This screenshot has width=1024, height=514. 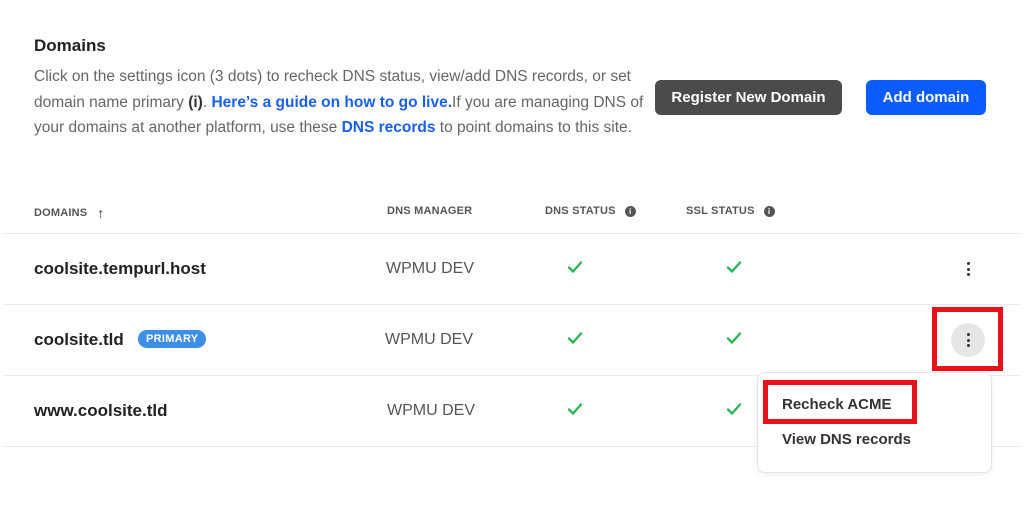 I want to click on column-header-dns-status: DNS STATUS i, so click(x=590, y=211).